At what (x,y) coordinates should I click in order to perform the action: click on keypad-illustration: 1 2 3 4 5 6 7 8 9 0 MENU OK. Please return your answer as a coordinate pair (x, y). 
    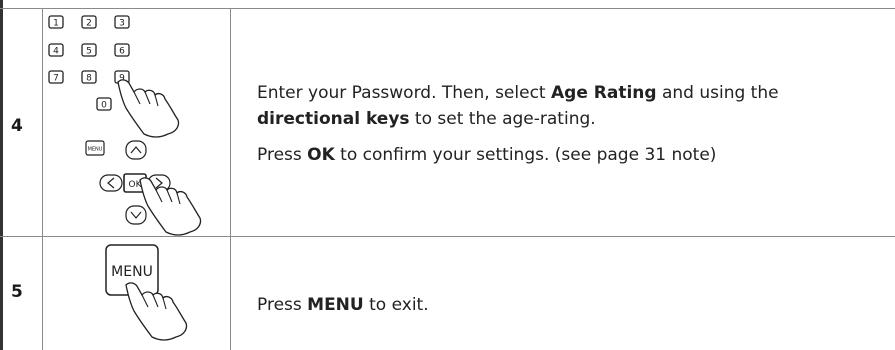
    Looking at the image, I should click on (125, 125).